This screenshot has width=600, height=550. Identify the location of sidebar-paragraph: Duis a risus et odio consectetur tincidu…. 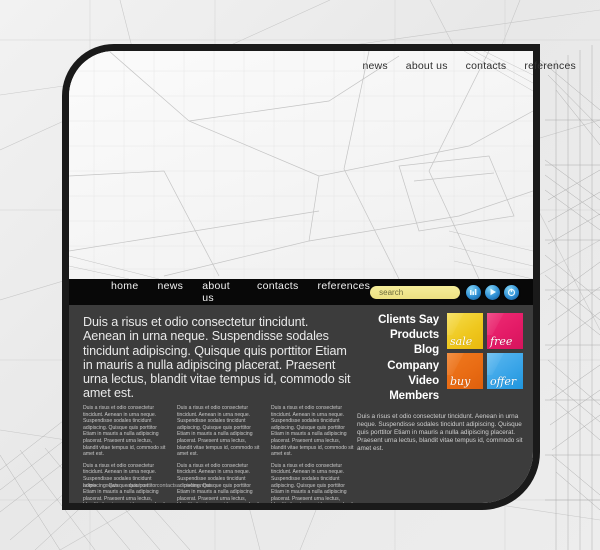
(440, 432).